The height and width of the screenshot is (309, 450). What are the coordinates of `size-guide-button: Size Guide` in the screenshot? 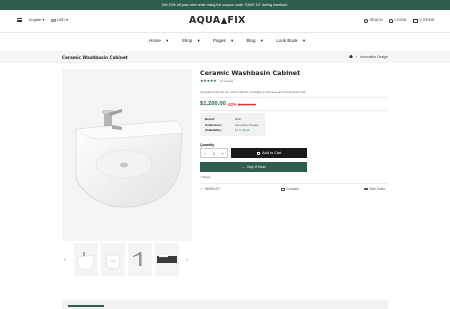 It's located at (374, 189).